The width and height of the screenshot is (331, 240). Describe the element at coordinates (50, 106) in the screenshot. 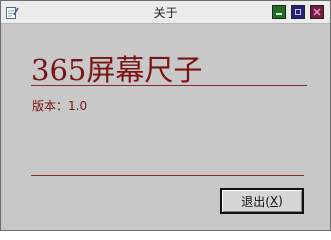

I see `version-label: 版本：` at that location.